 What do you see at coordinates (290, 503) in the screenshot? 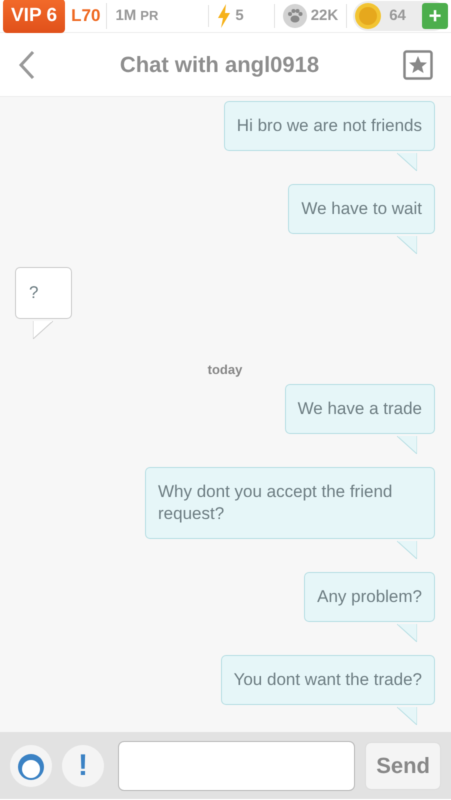
I see `sent-message: Why dont you accept the friend request?` at bounding box center [290, 503].